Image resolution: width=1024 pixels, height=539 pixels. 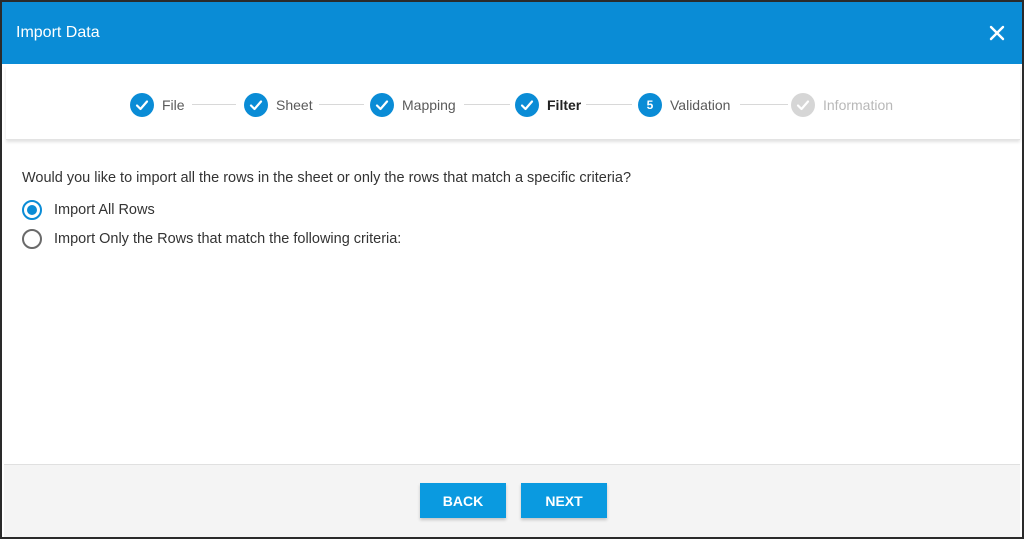 I want to click on step-mapping: Mapping, so click(x=413, y=105).